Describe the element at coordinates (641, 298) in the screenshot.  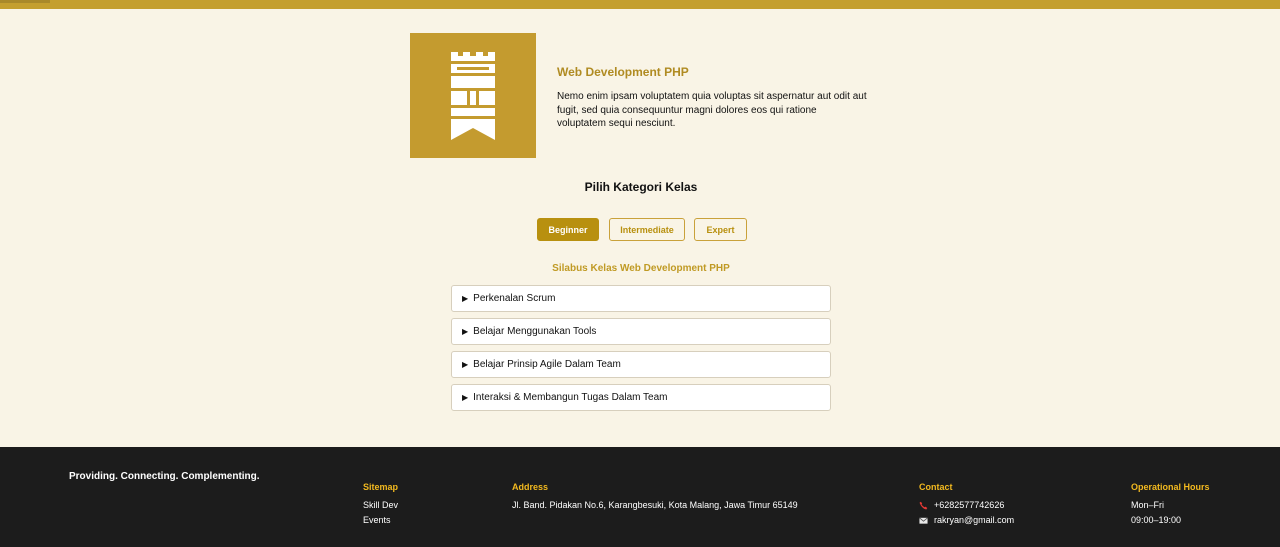
I see `syllabus-item-scrum: ▶ Perkenalan Scrum` at that location.